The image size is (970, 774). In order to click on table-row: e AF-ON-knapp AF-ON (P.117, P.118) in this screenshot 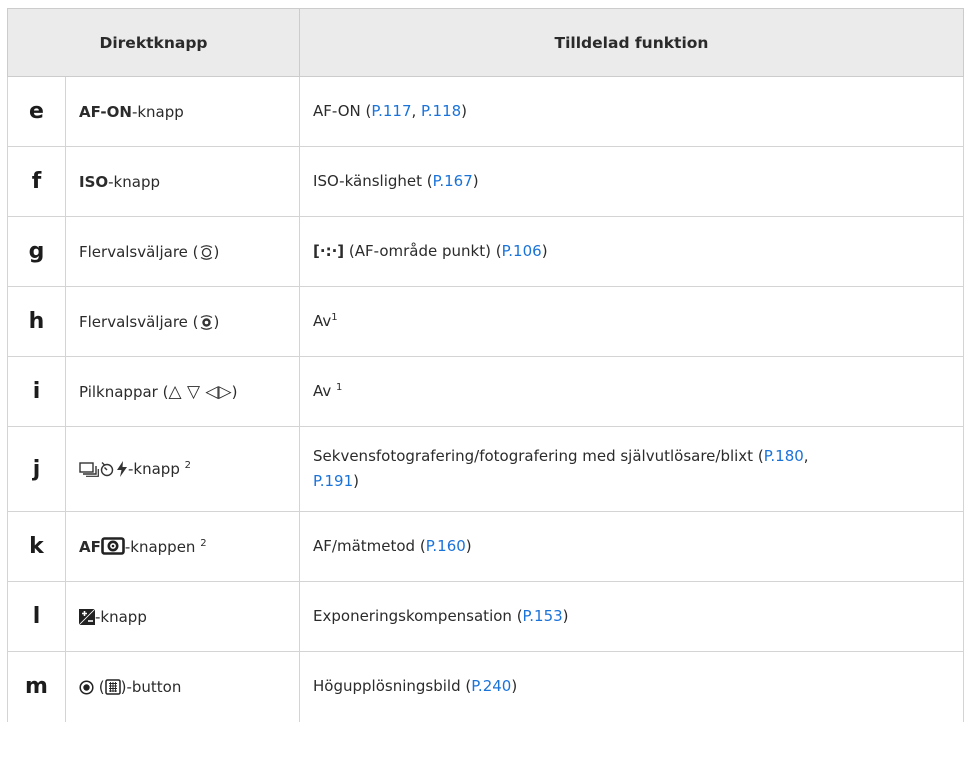, I will do `click(486, 111)`.